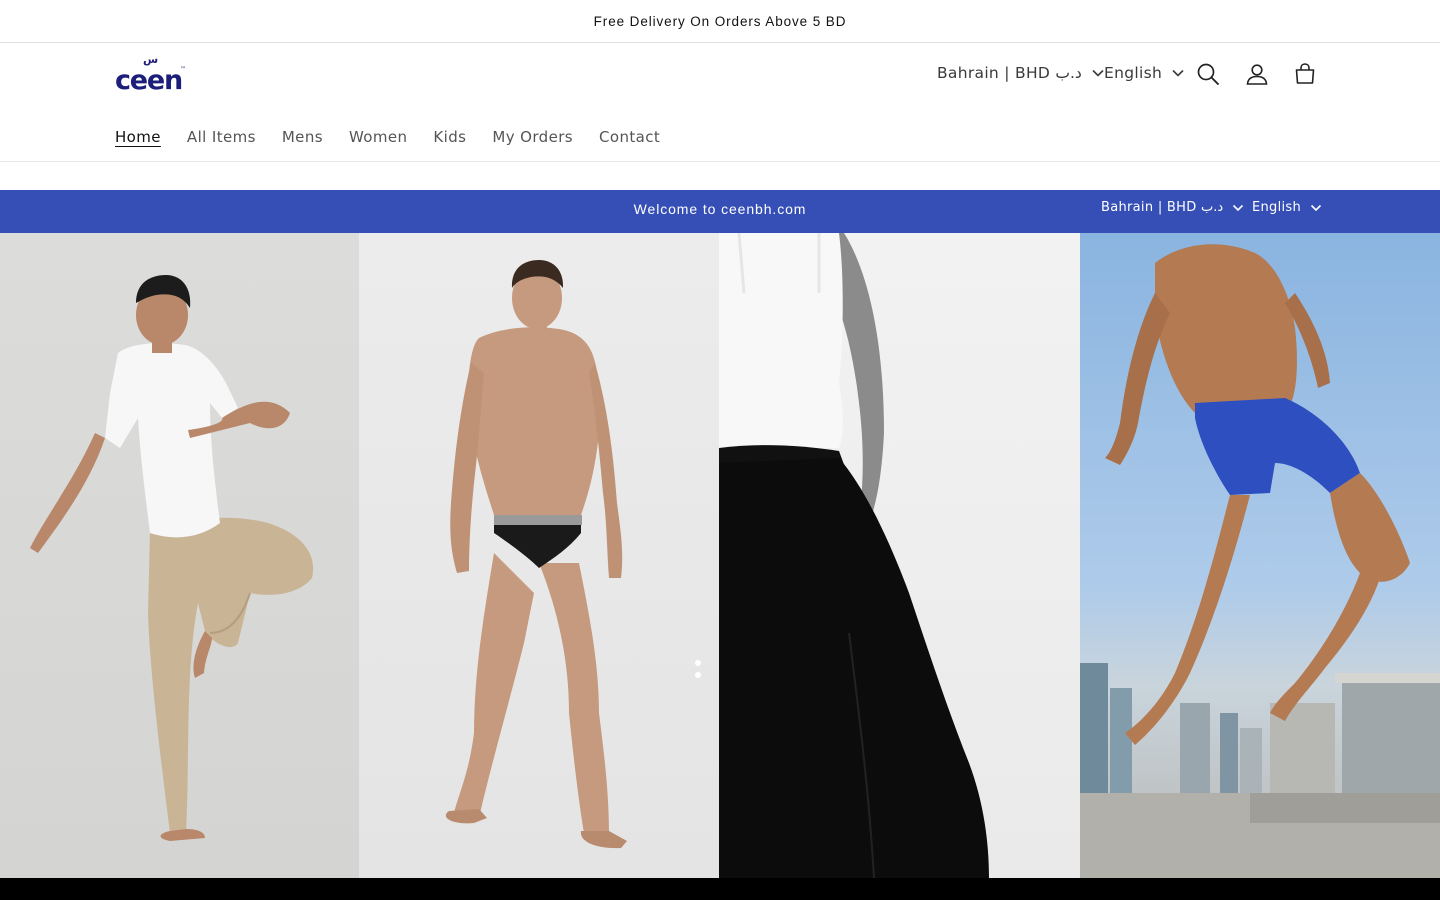  I want to click on logo-arabic-mark: س, so click(151, 59).